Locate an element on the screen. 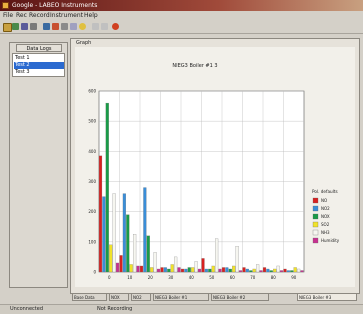 The image size is (363, 314). save-icon is located at coordinates (24, 26).